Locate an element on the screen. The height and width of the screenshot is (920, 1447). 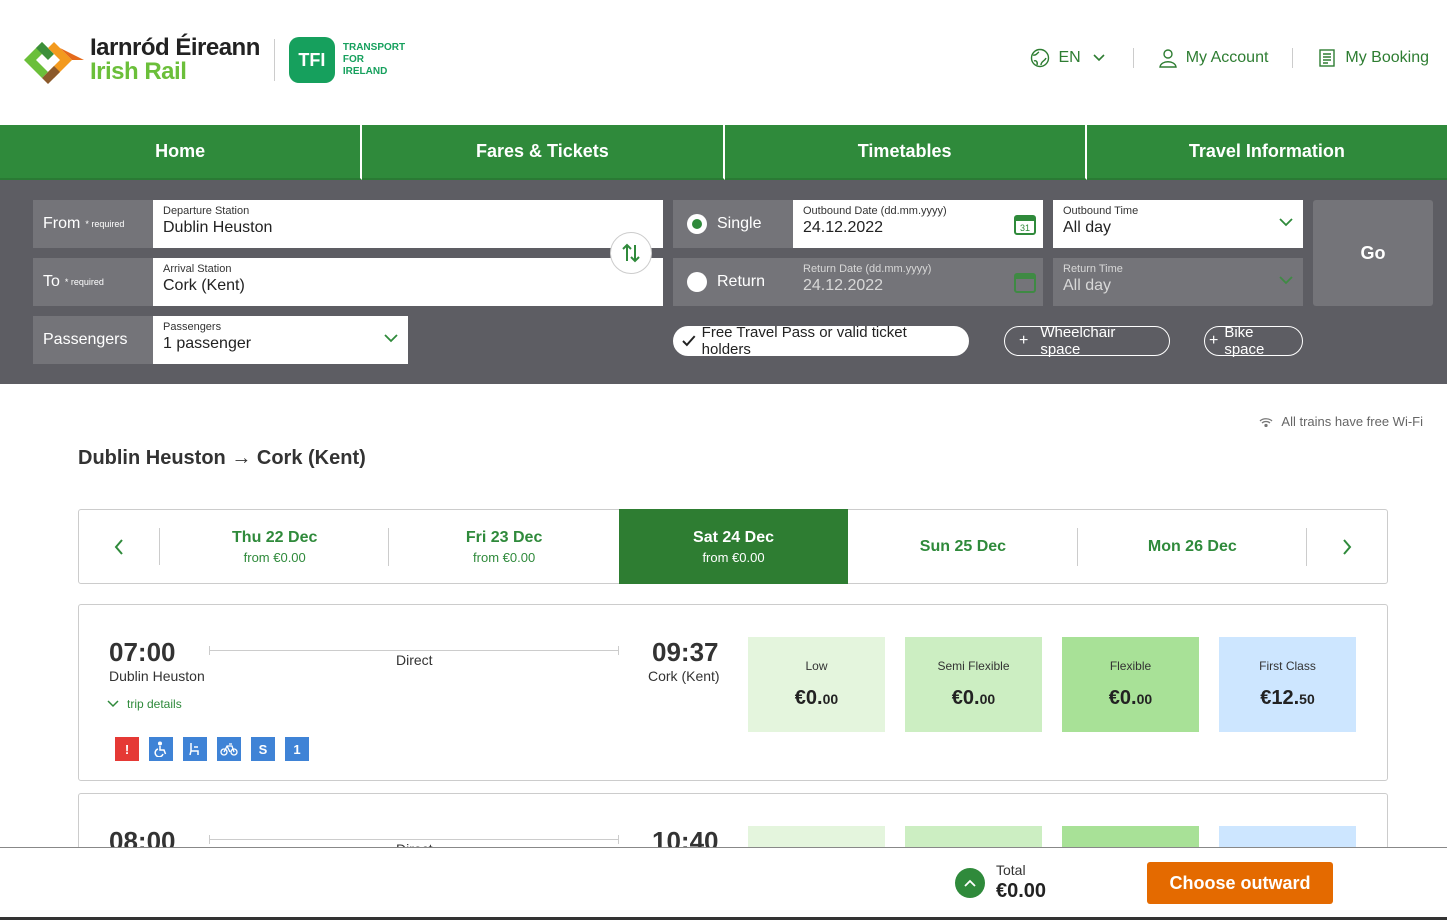
date-tab-fri-23: Fri 23 Dec from €0.00 is located at coordinates (503, 546).